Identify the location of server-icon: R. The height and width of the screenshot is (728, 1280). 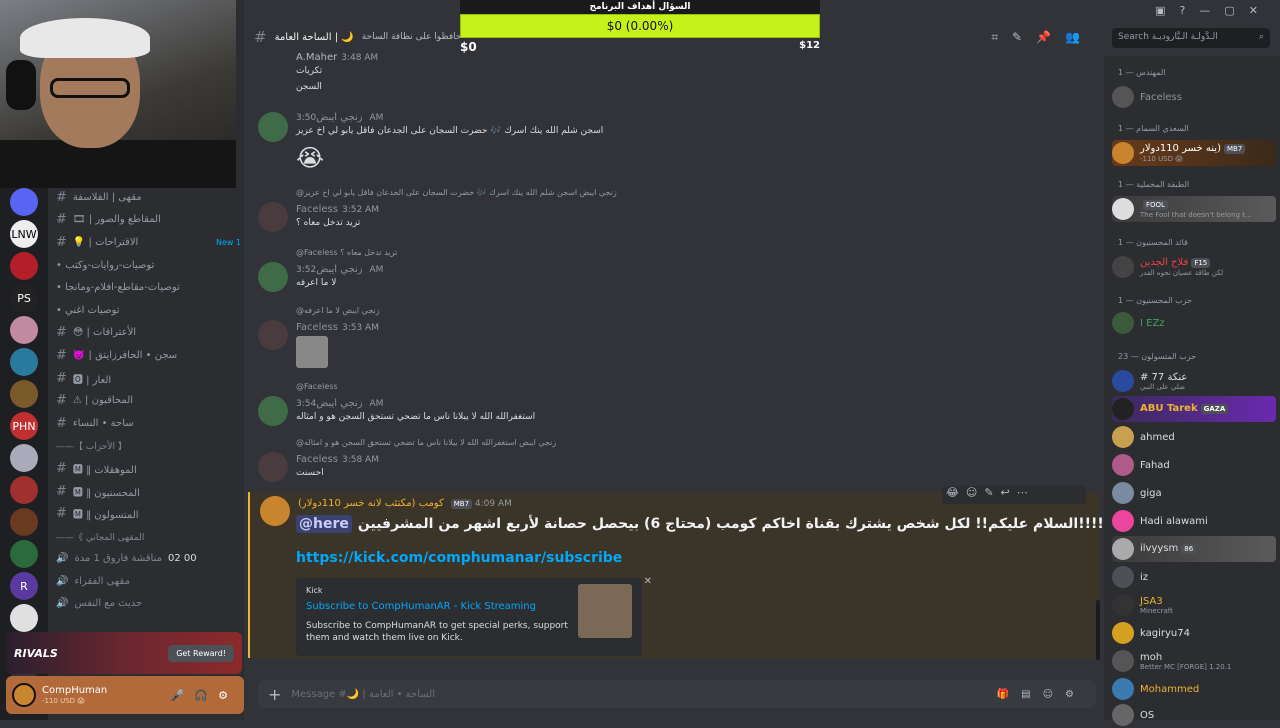
(24, 586).